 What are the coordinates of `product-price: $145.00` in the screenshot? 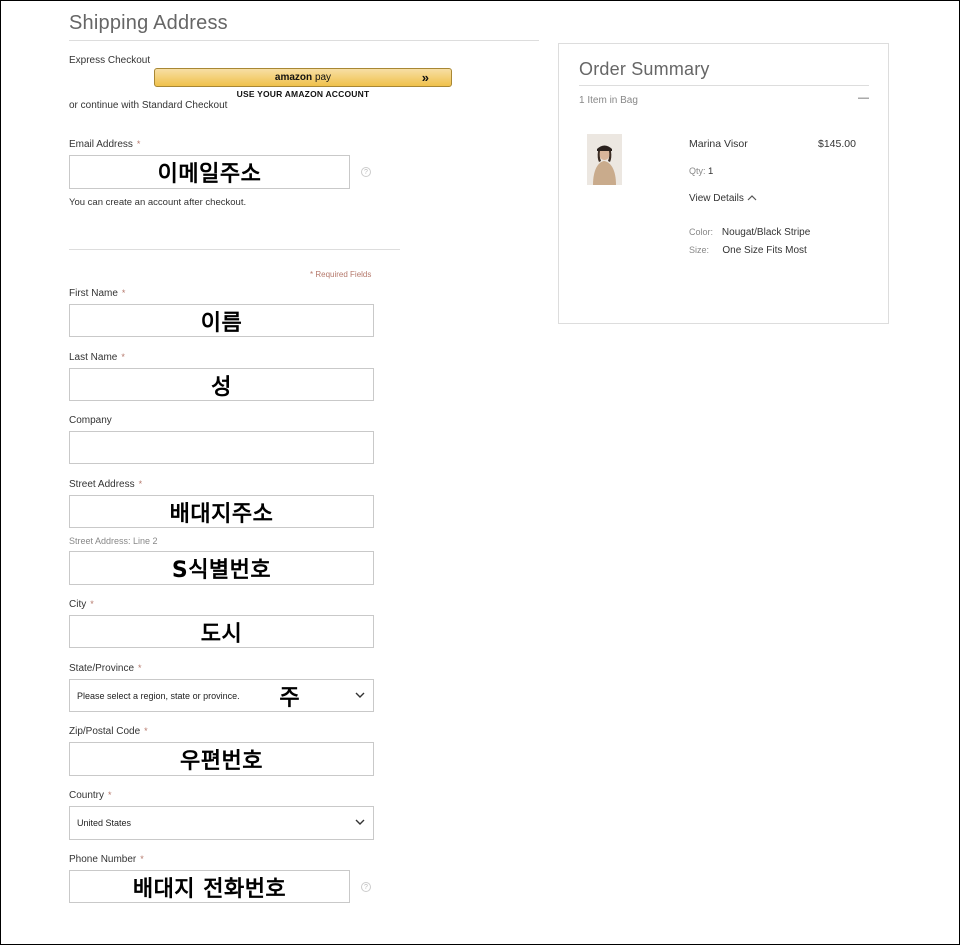 It's located at (837, 144).